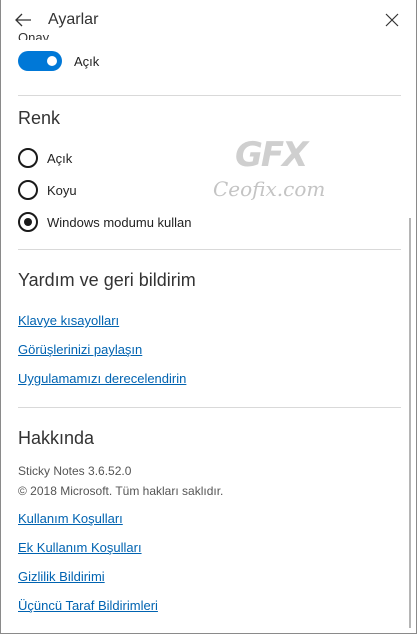  What do you see at coordinates (60, 158) in the screenshot?
I see `radio-label-light: Açık` at bounding box center [60, 158].